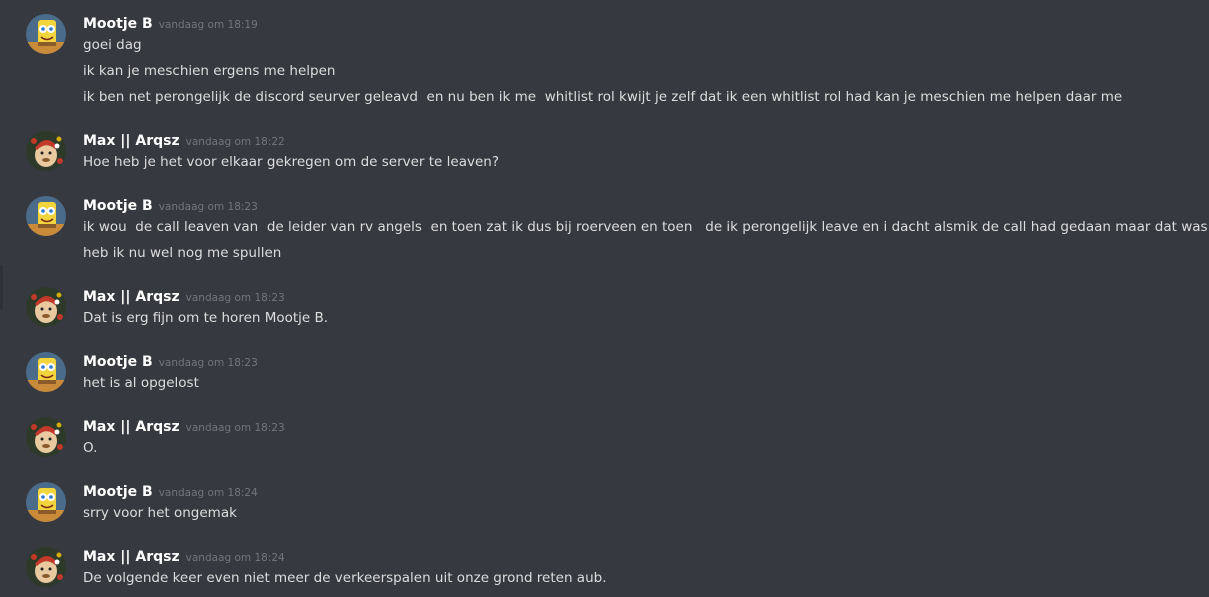  I want to click on message-text: heb ik nu wel nog me spullen, so click(182, 253).